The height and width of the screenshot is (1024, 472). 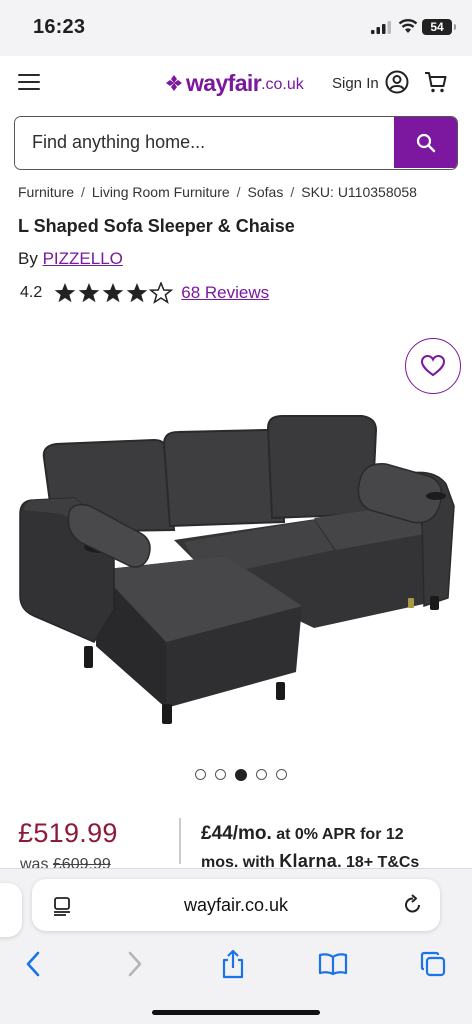 I want to click on search-bar, so click(x=236, y=143).